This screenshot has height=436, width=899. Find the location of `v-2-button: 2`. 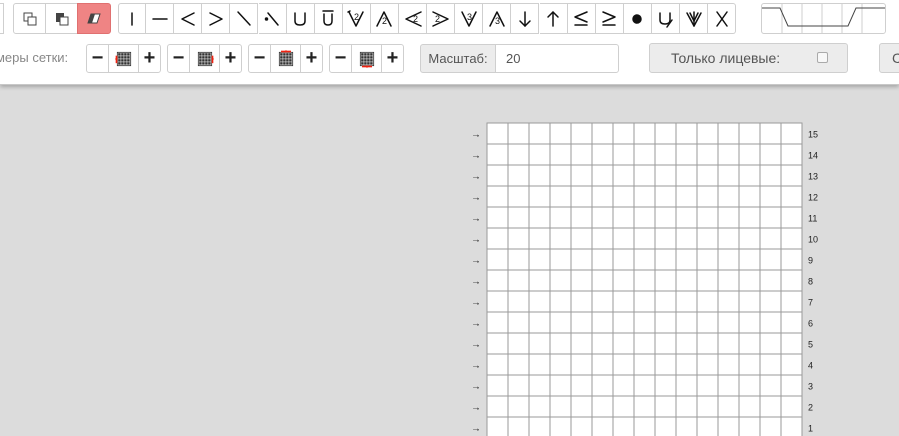

v-2-button: 2 is located at coordinates (356, 18).